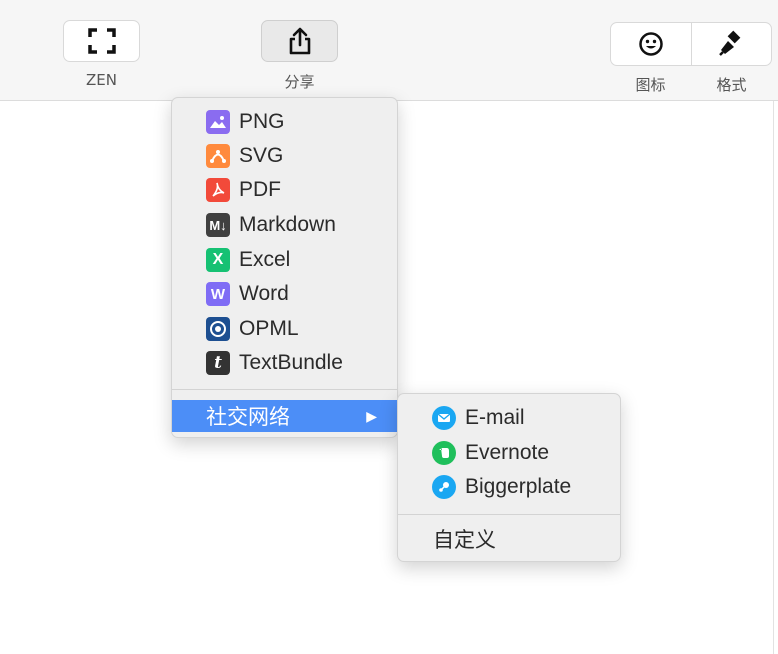  What do you see at coordinates (371, 415) in the screenshot?
I see `submenu-arrow-icon: ▶` at bounding box center [371, 415].